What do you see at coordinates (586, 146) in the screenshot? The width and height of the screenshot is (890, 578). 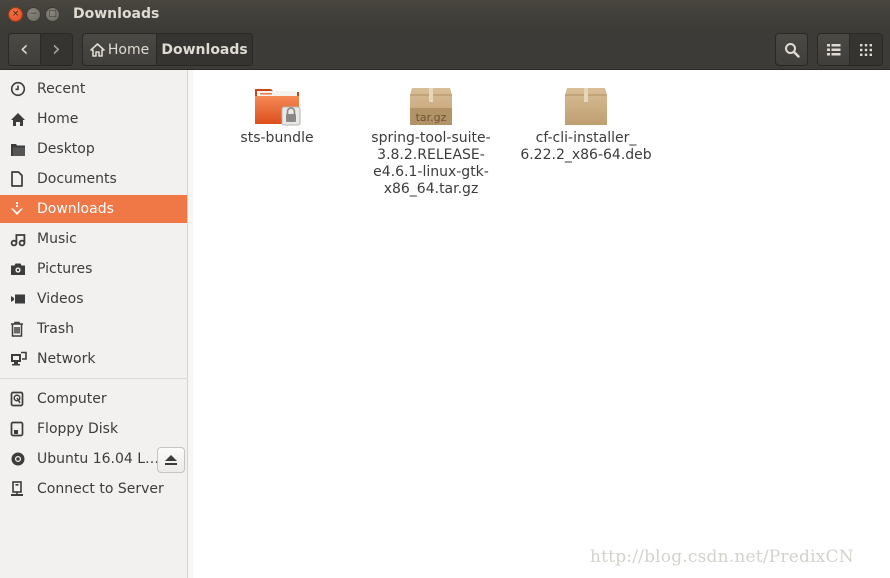 I see `file-name: cf-cli-installer_ 6.22.2_x86-64.deb` at bounding box center [586, 146].